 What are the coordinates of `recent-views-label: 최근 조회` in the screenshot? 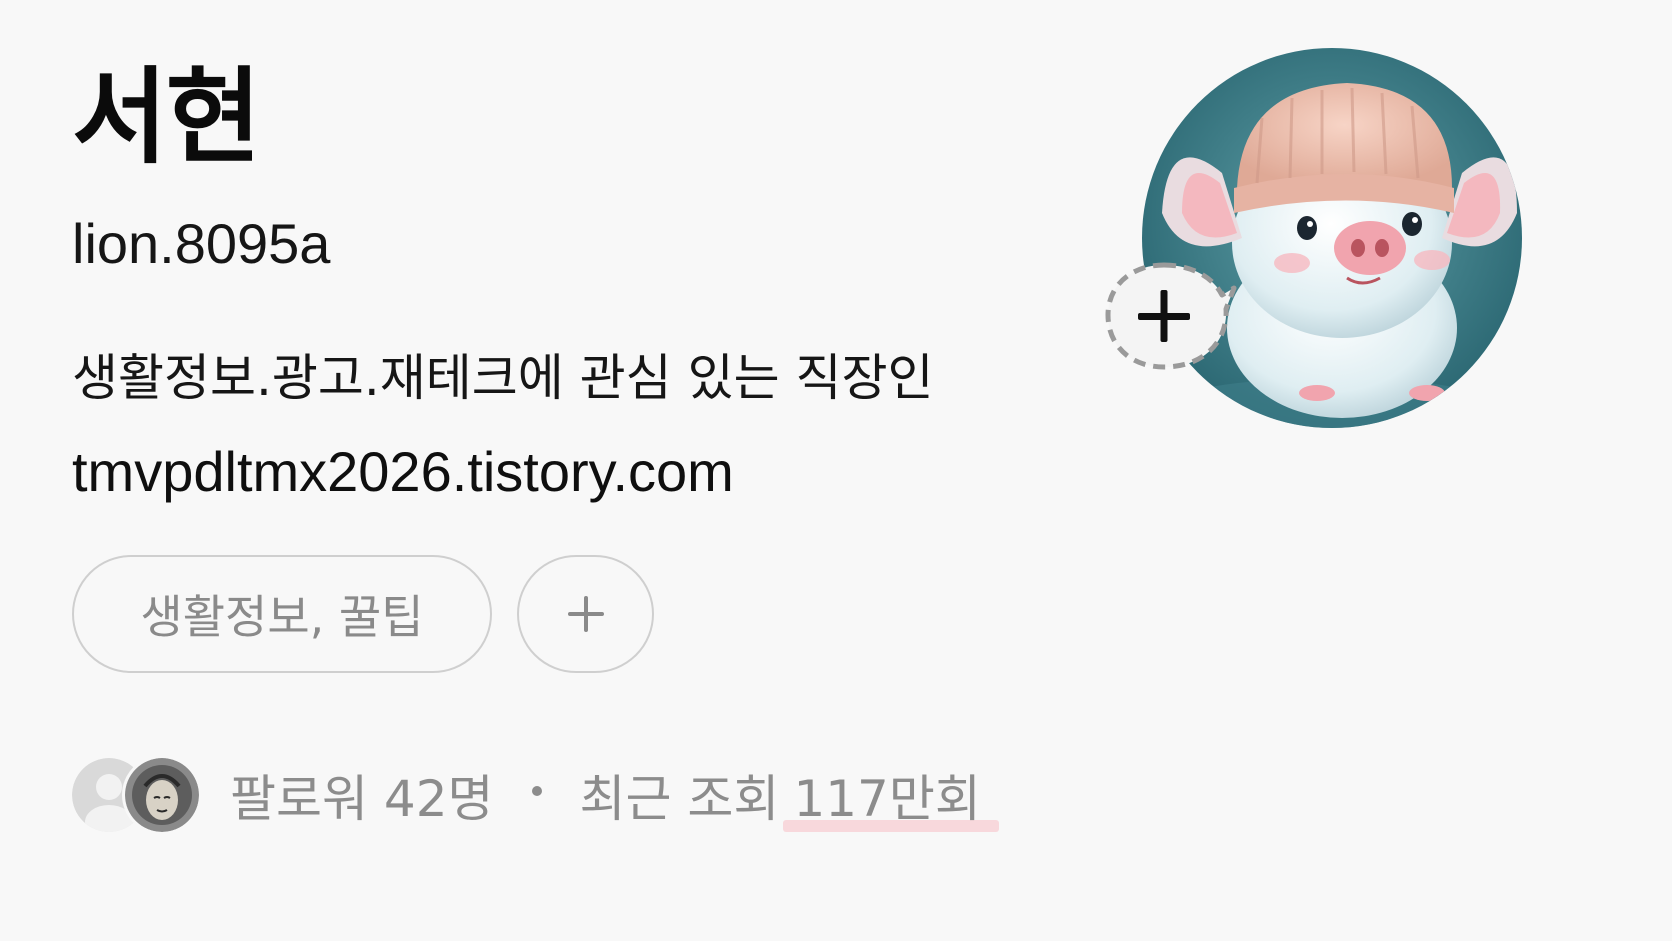 It's located at (679, 799).